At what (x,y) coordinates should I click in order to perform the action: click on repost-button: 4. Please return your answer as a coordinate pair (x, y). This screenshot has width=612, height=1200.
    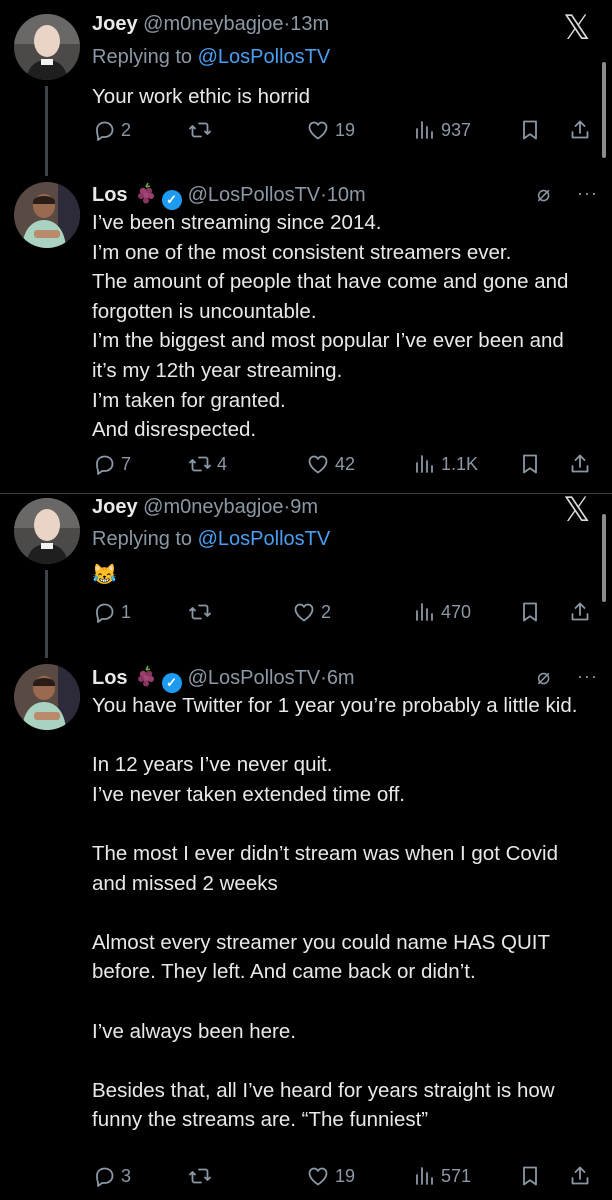
    Looking at the image, I should click on (207, 464).